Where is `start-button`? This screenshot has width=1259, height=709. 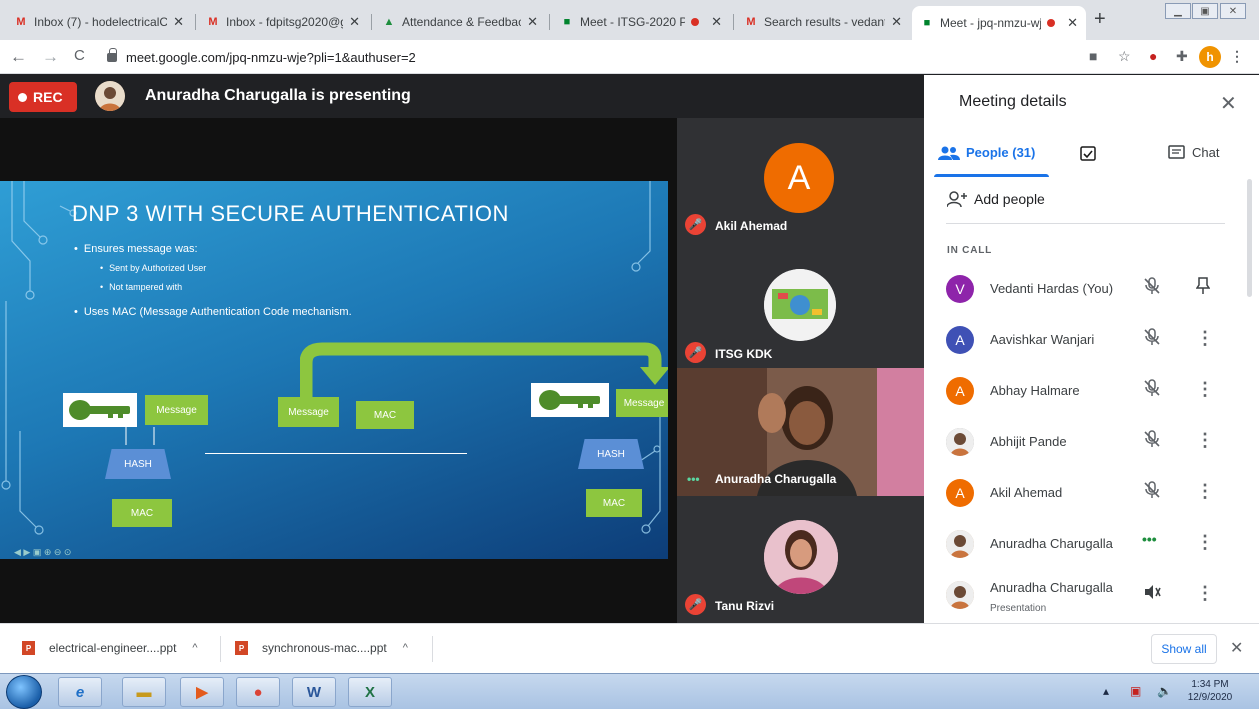
start-button is located at coordinates (24, 692).